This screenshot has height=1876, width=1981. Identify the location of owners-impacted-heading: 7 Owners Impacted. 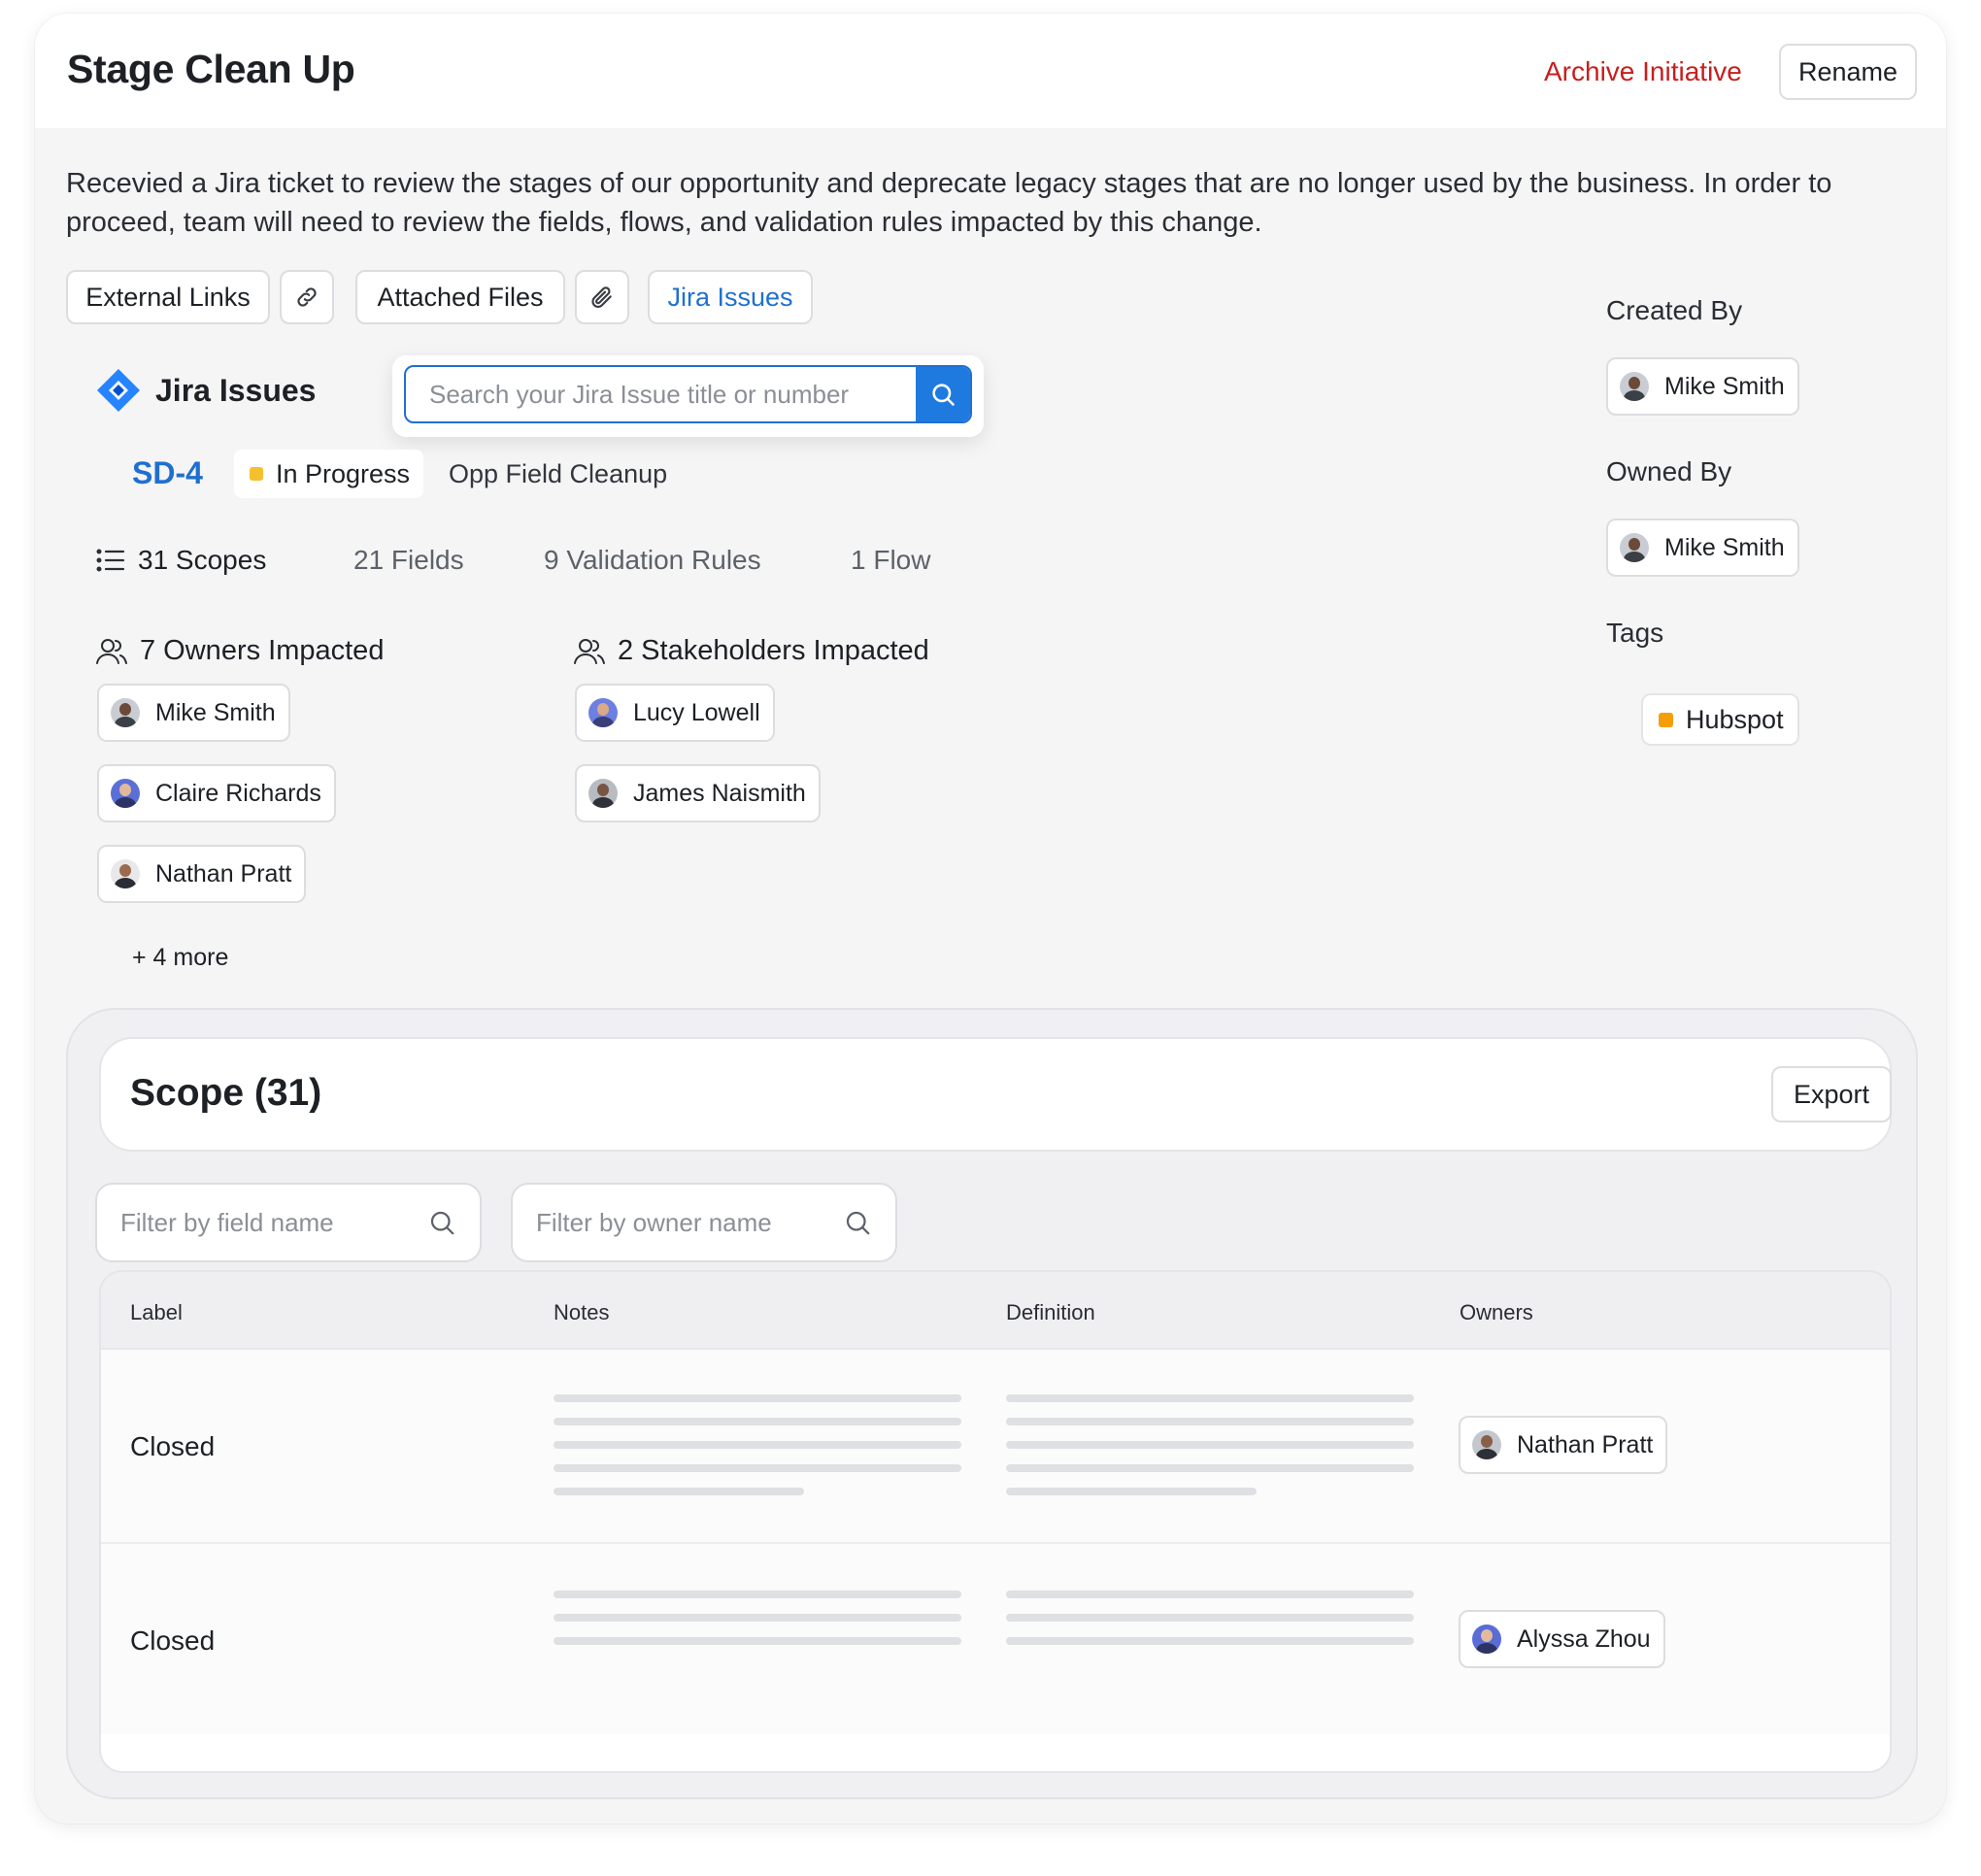
(239, 651).